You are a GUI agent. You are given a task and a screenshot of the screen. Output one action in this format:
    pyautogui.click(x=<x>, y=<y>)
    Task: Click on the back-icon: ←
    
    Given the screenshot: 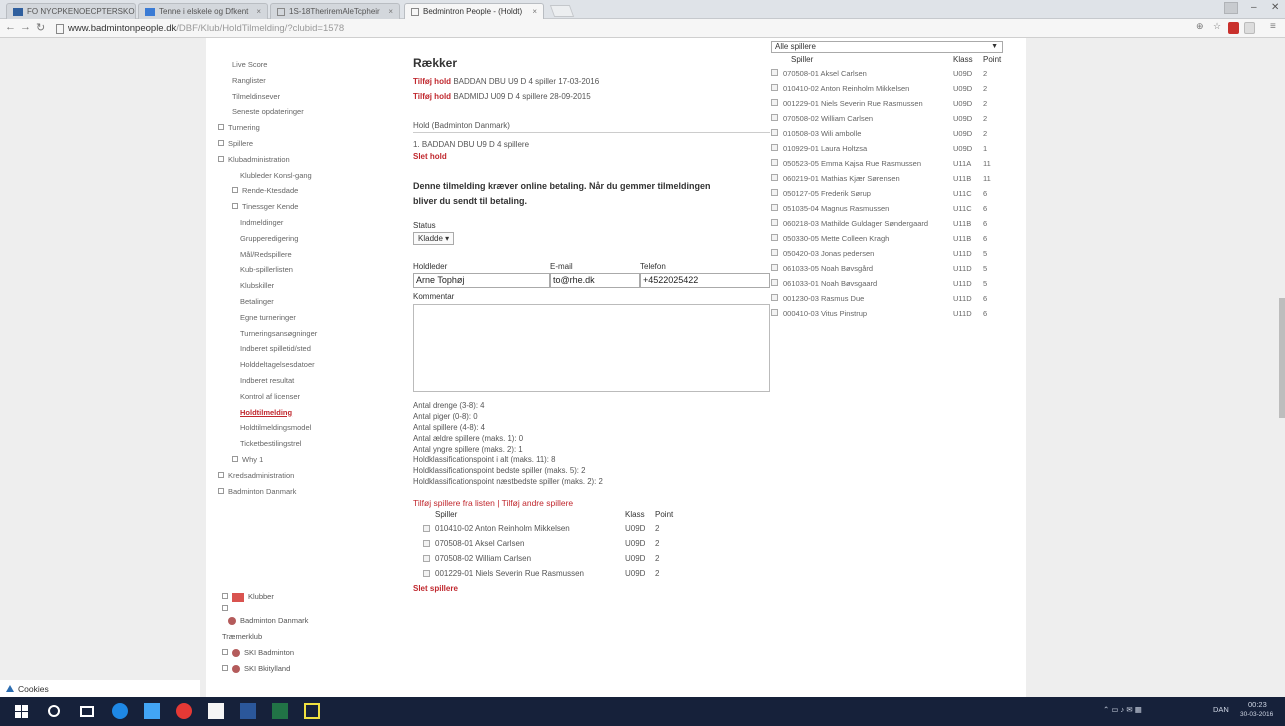 What is the action you would take?
    pyautogui.click(x=10, y=27)
    